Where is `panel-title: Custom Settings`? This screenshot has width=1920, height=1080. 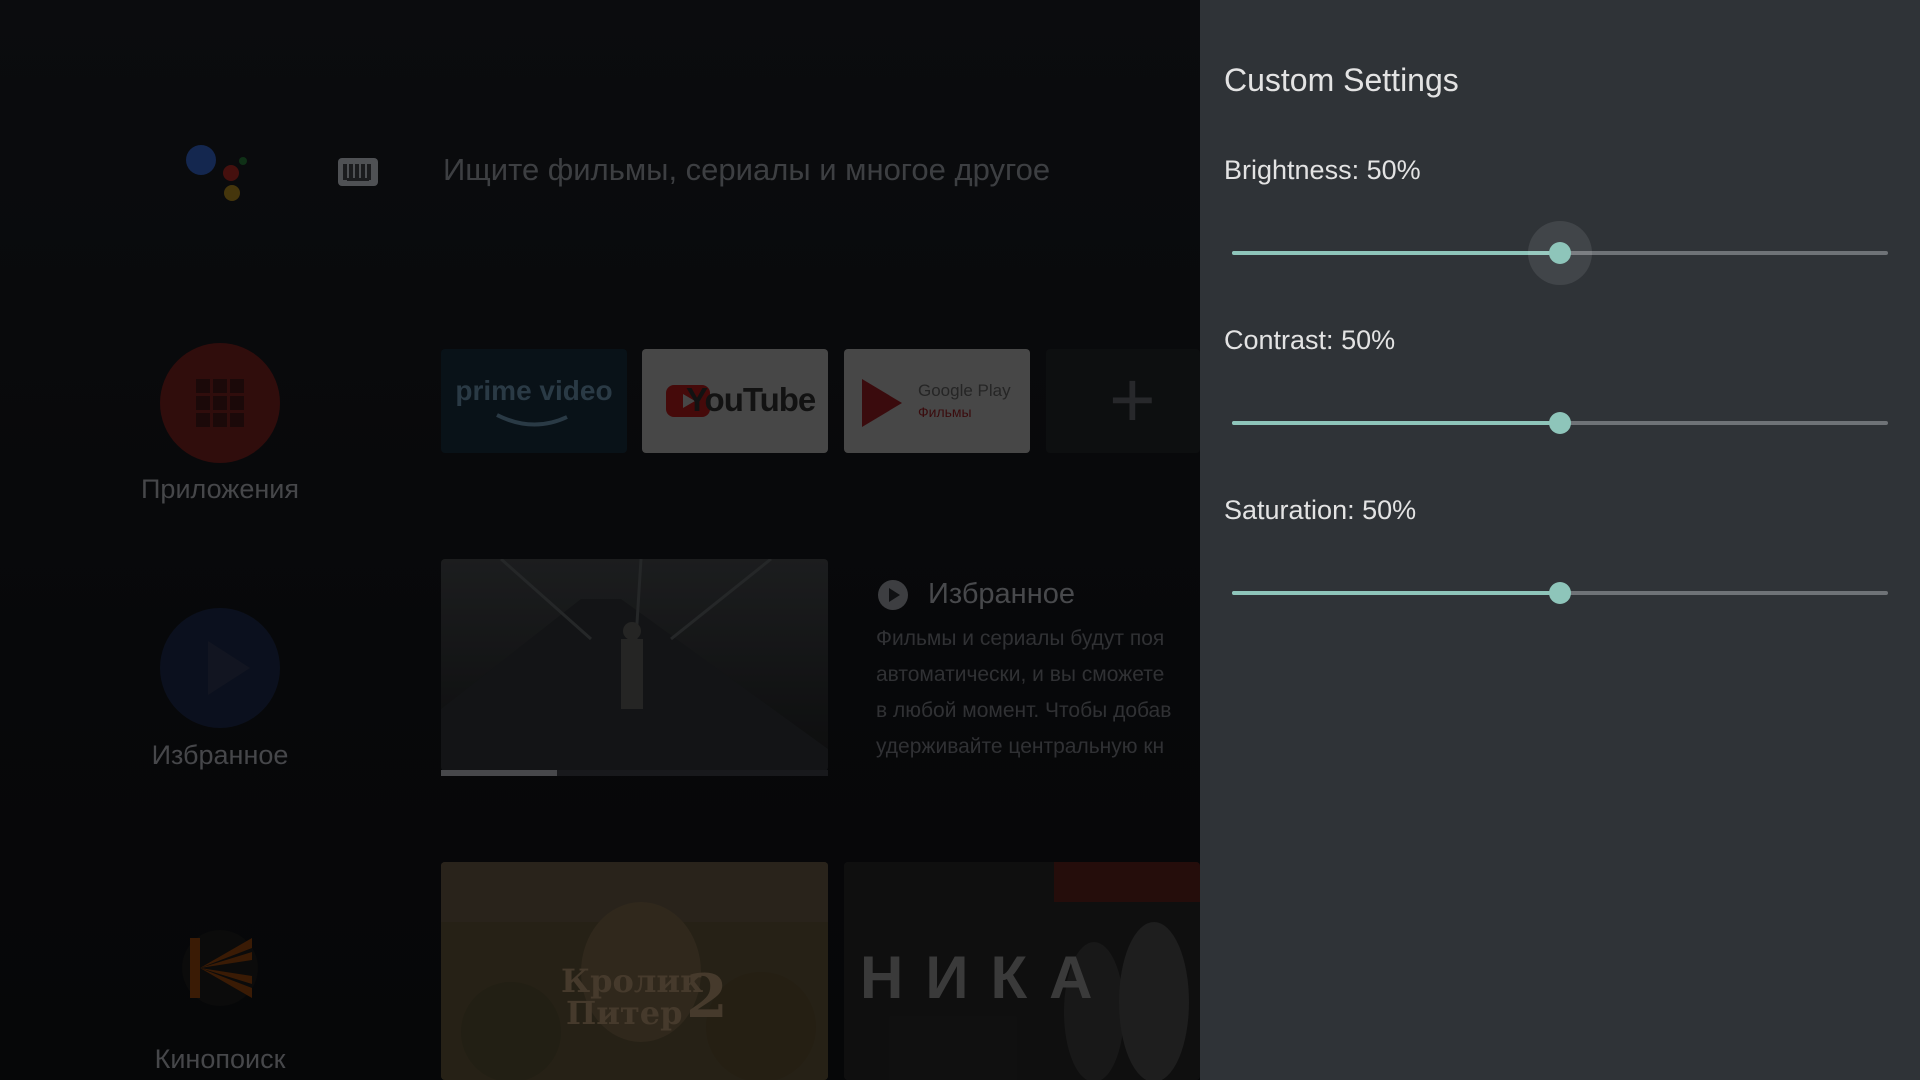
panel-title: Custom Settings is located at coordinates (1341, 80).